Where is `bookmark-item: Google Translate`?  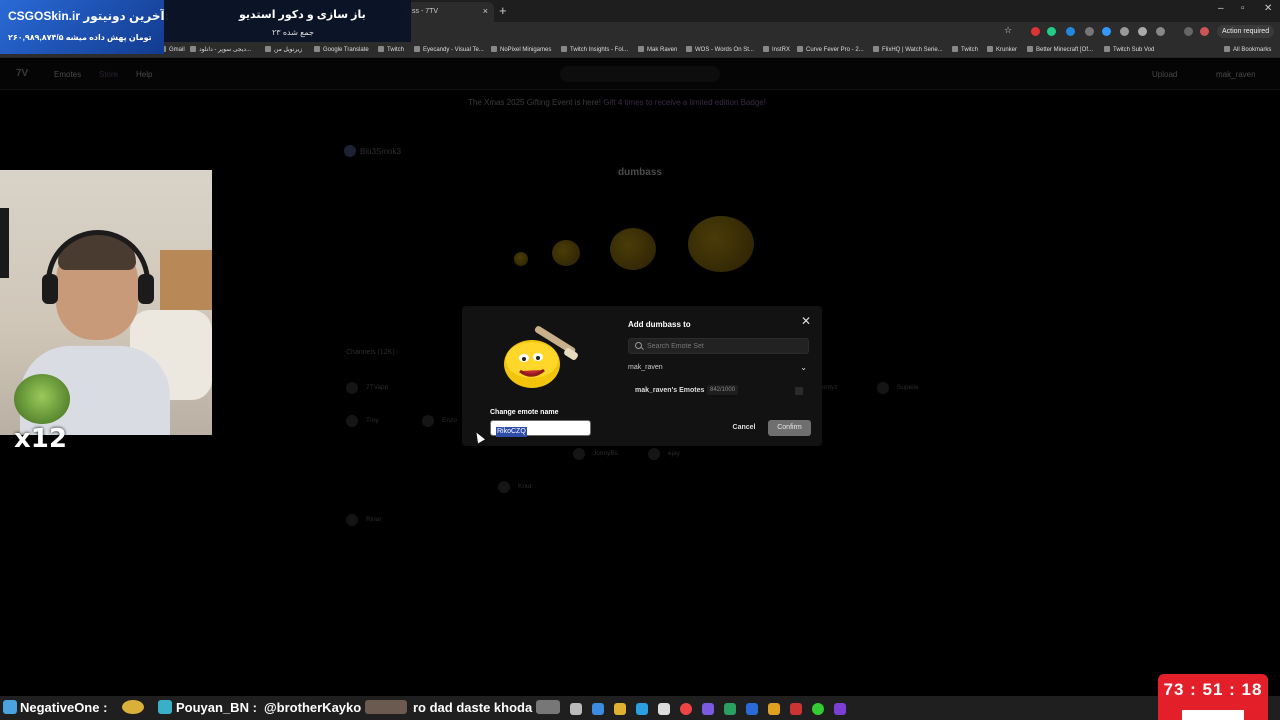
bookmark-item: Google Translate is located at coordinates (341, 49).